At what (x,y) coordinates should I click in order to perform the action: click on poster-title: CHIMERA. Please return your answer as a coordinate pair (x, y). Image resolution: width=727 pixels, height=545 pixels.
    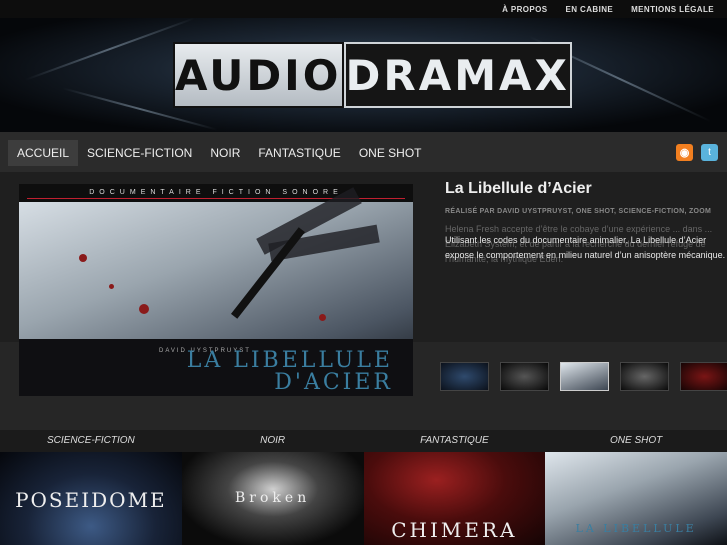
    Looking at the image, I should click on (454, 530).